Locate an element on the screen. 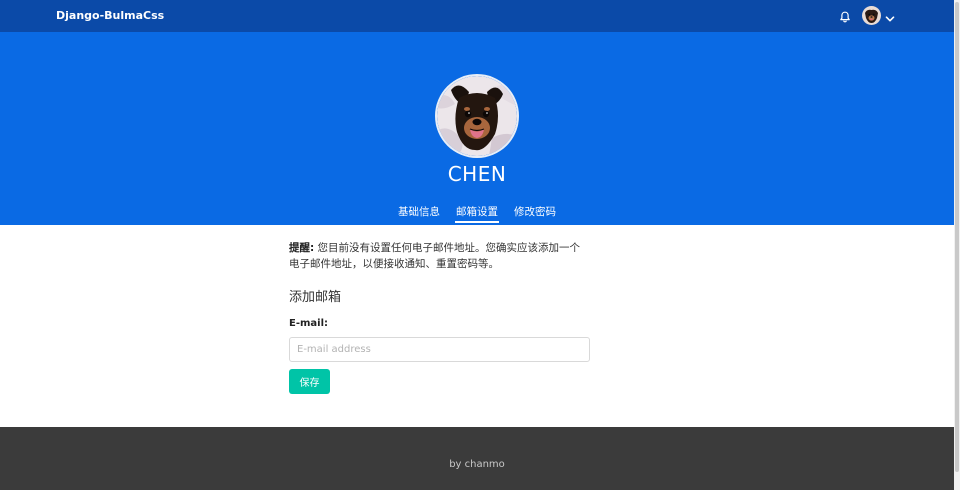 This screenshot has width=960, height=490. brand-link: Django-BulmaCss is located at coordinates (110, 16).